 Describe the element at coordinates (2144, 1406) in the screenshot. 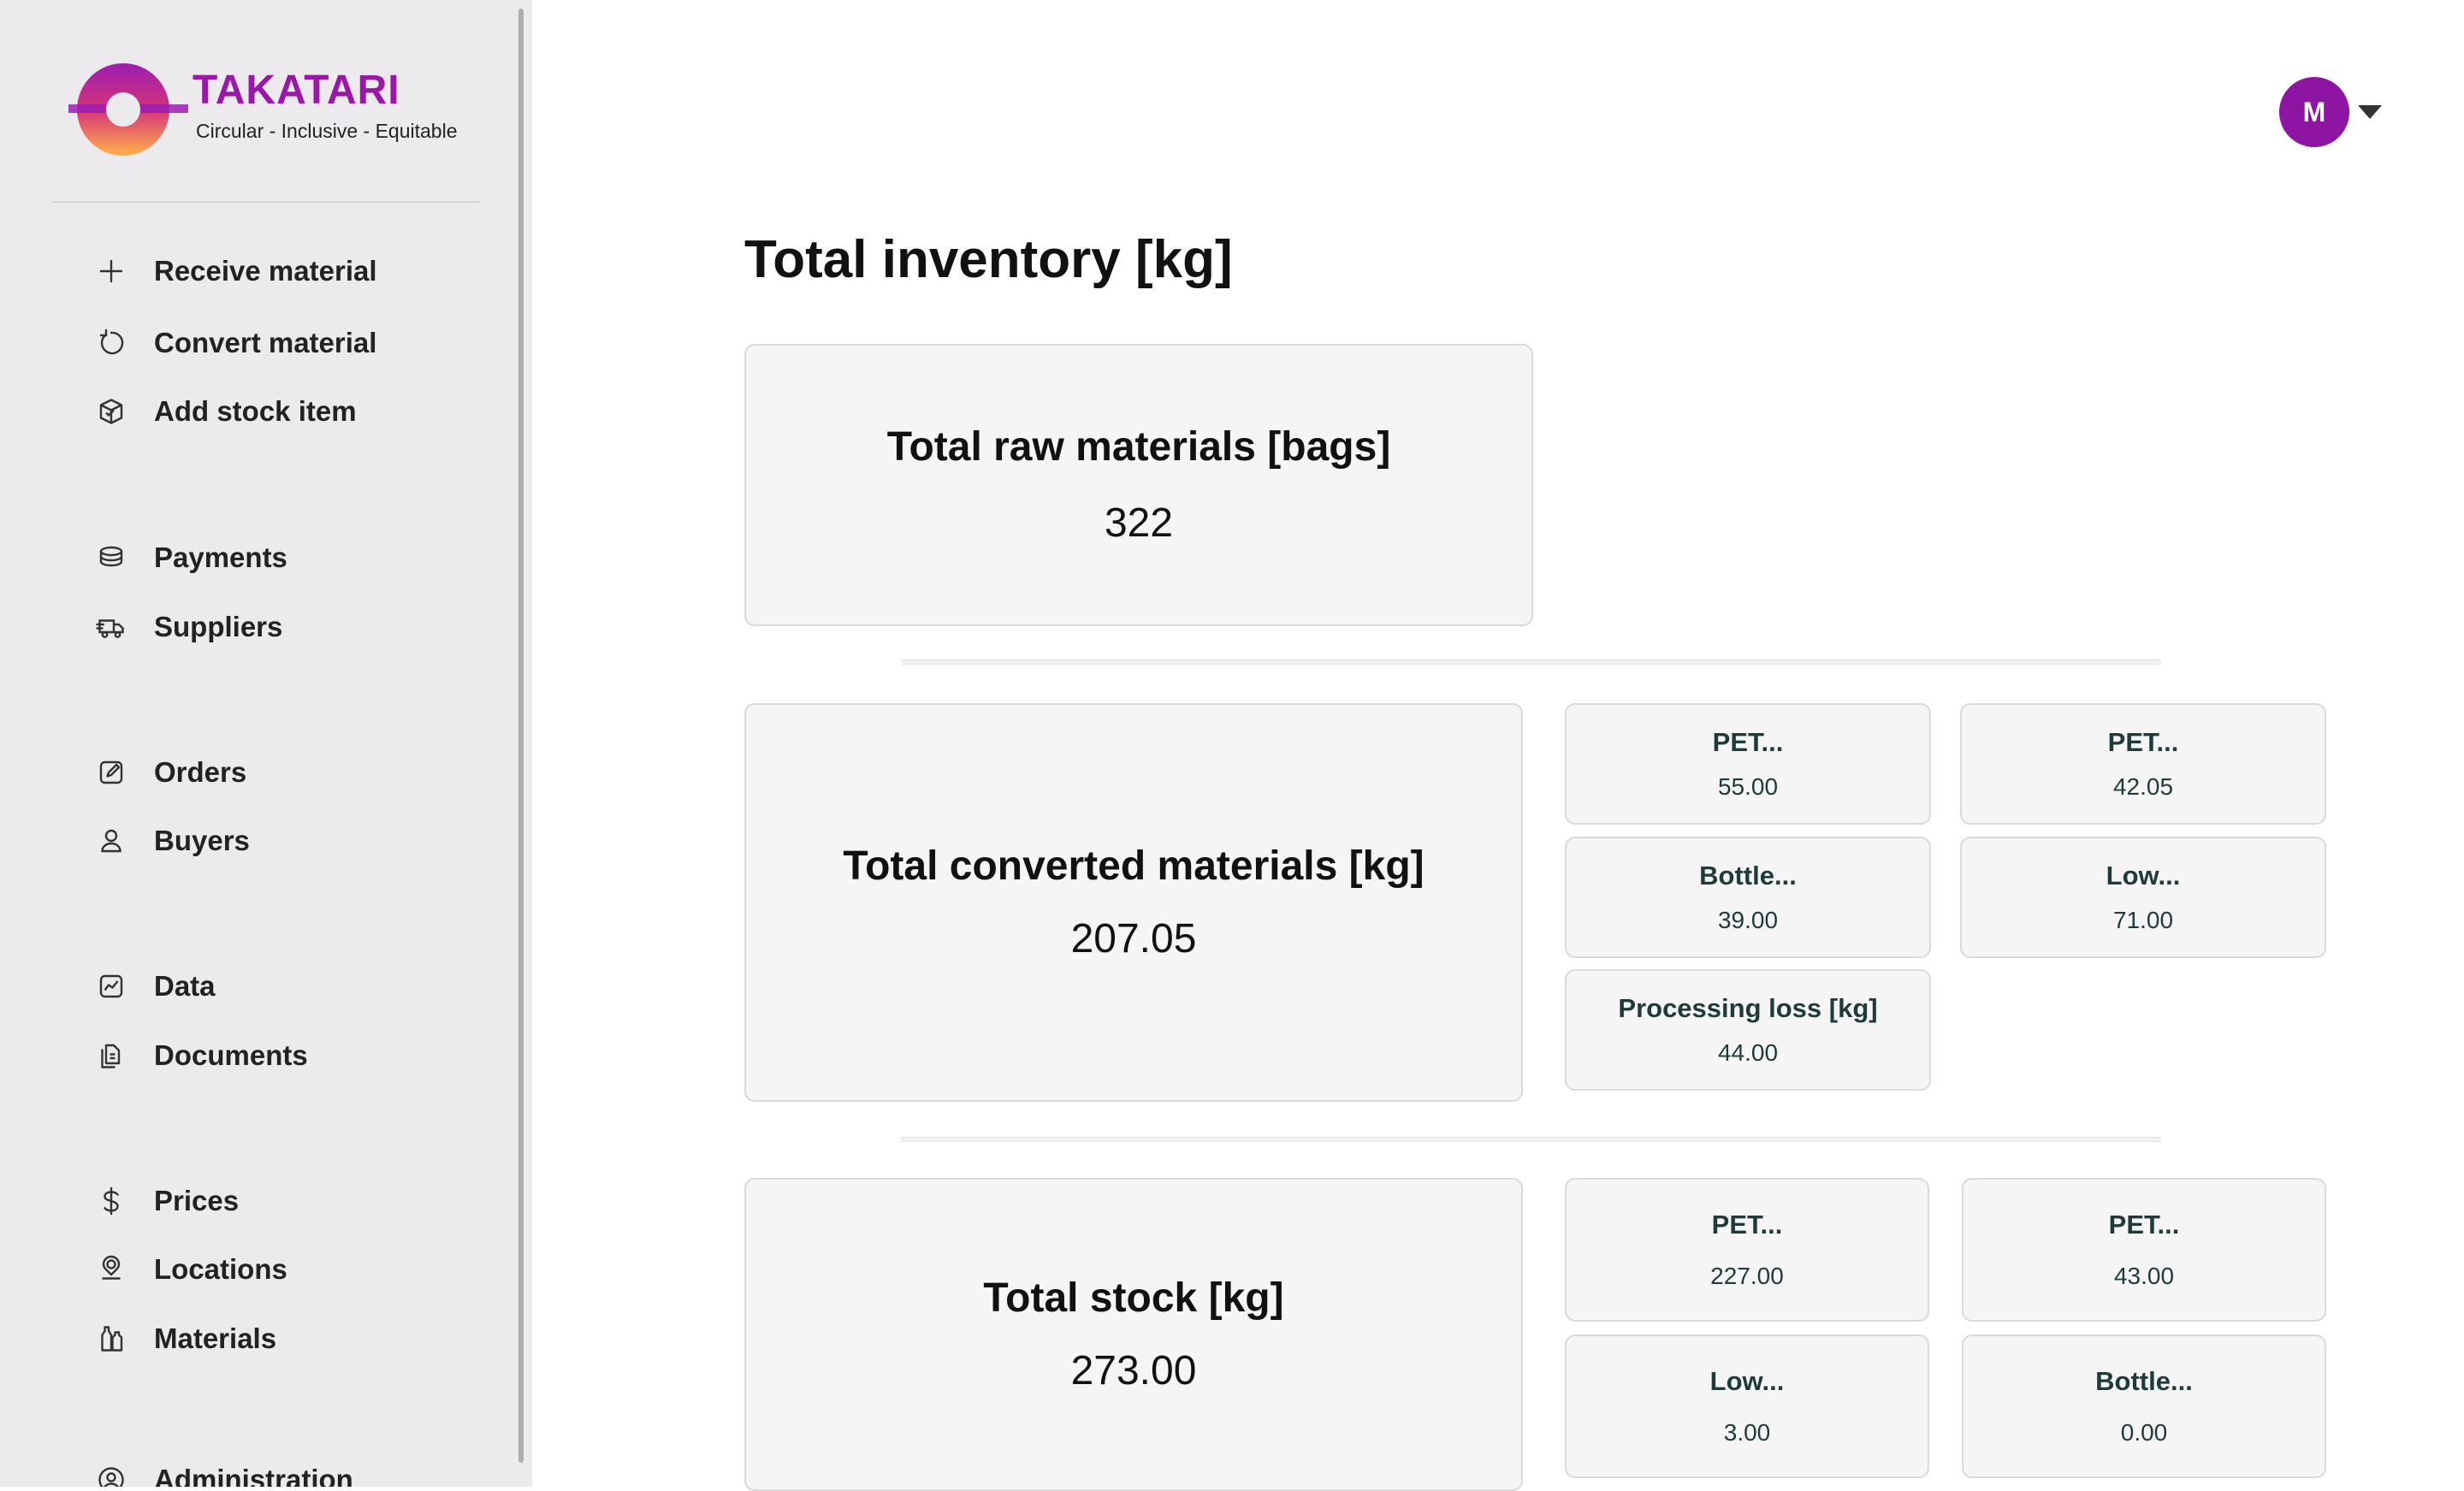

I see `stock-item-card: Bottle... 0.00` at that location.